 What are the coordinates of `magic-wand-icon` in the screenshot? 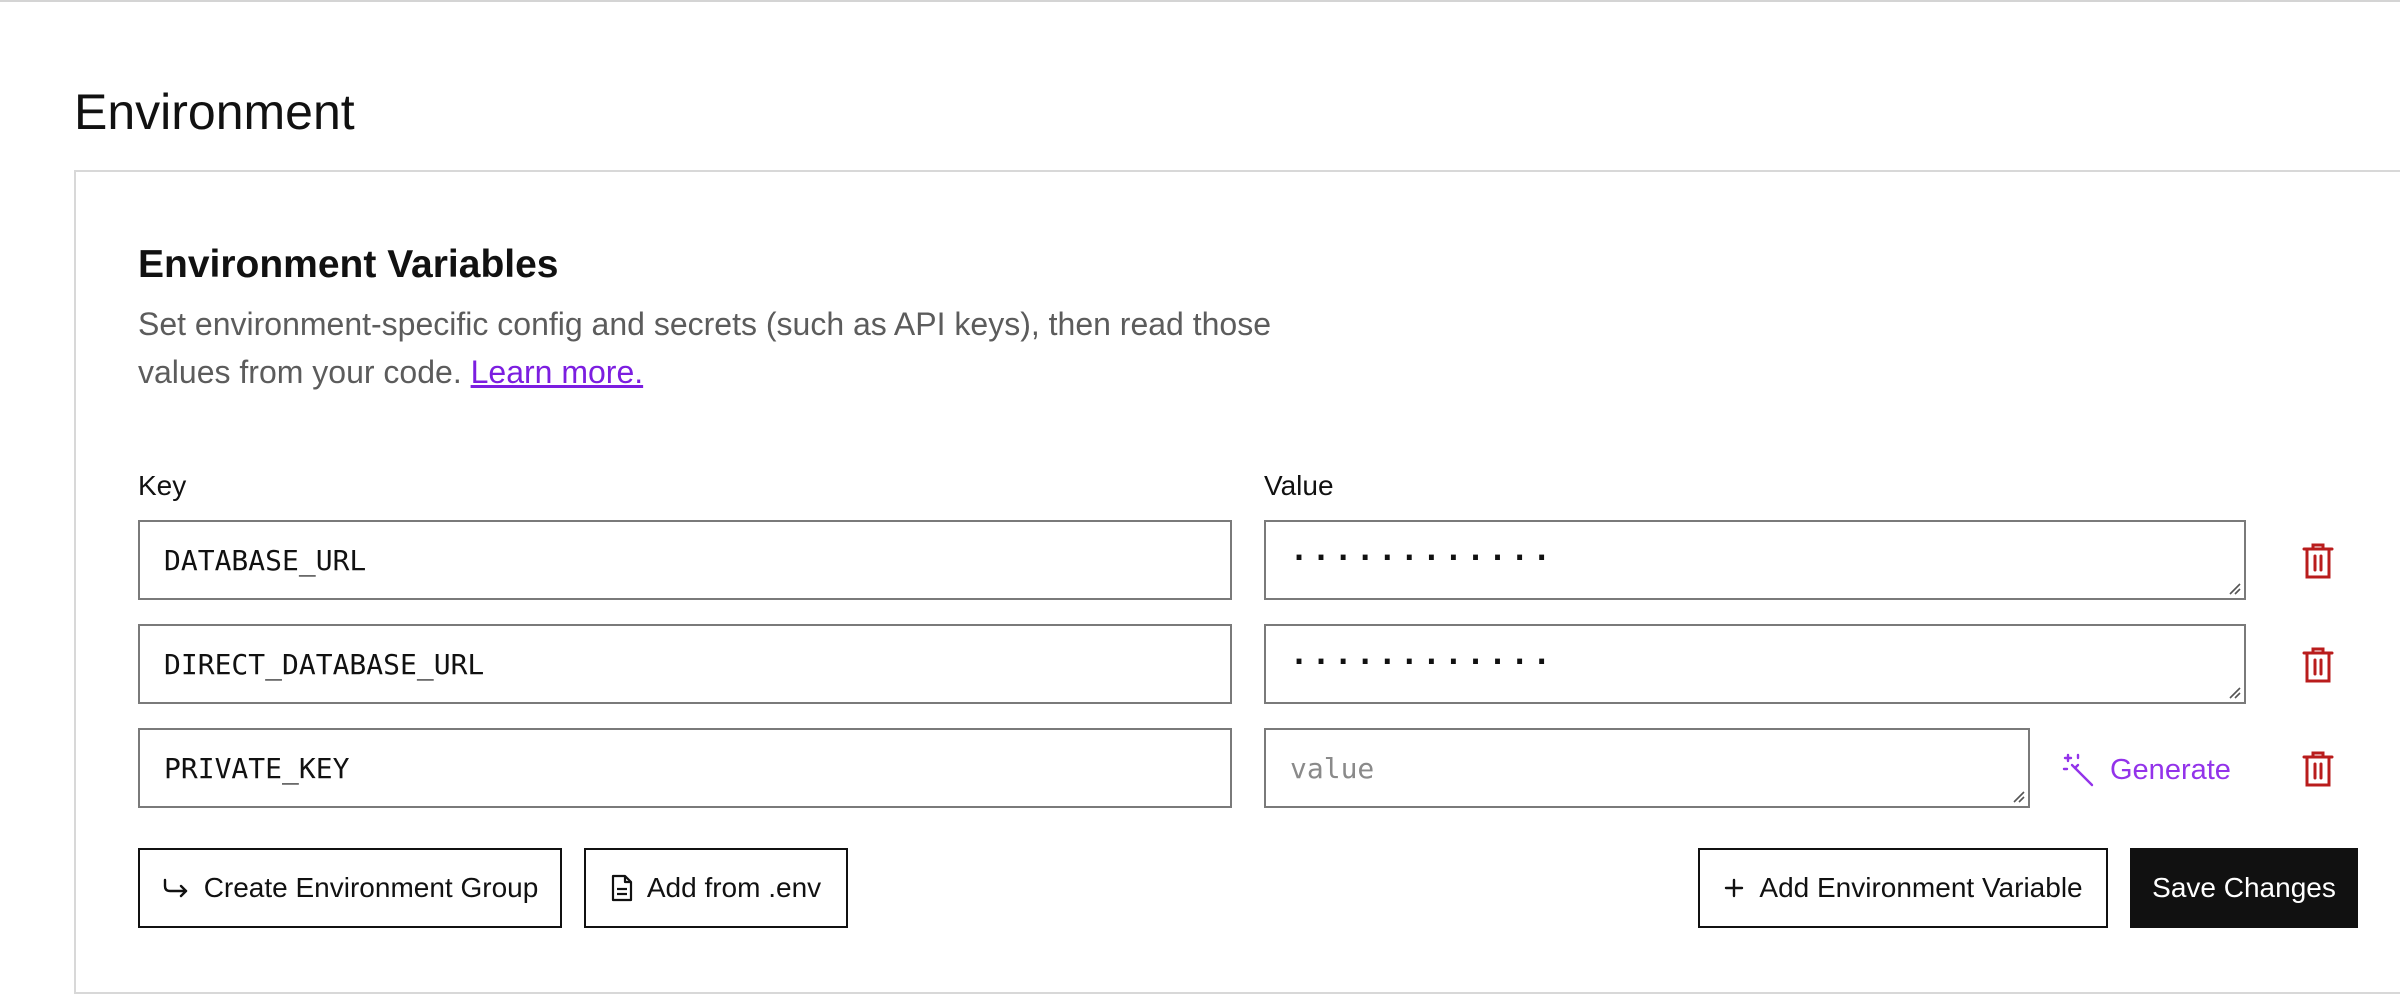 It's located at (2078, 770).